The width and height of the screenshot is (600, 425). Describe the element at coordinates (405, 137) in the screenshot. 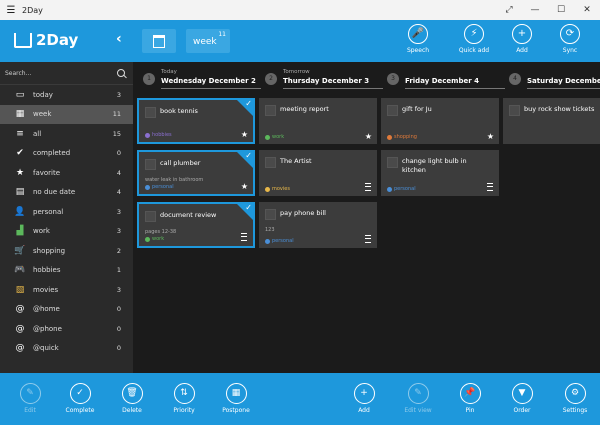

I see `task-category-label: shopping` at that location.